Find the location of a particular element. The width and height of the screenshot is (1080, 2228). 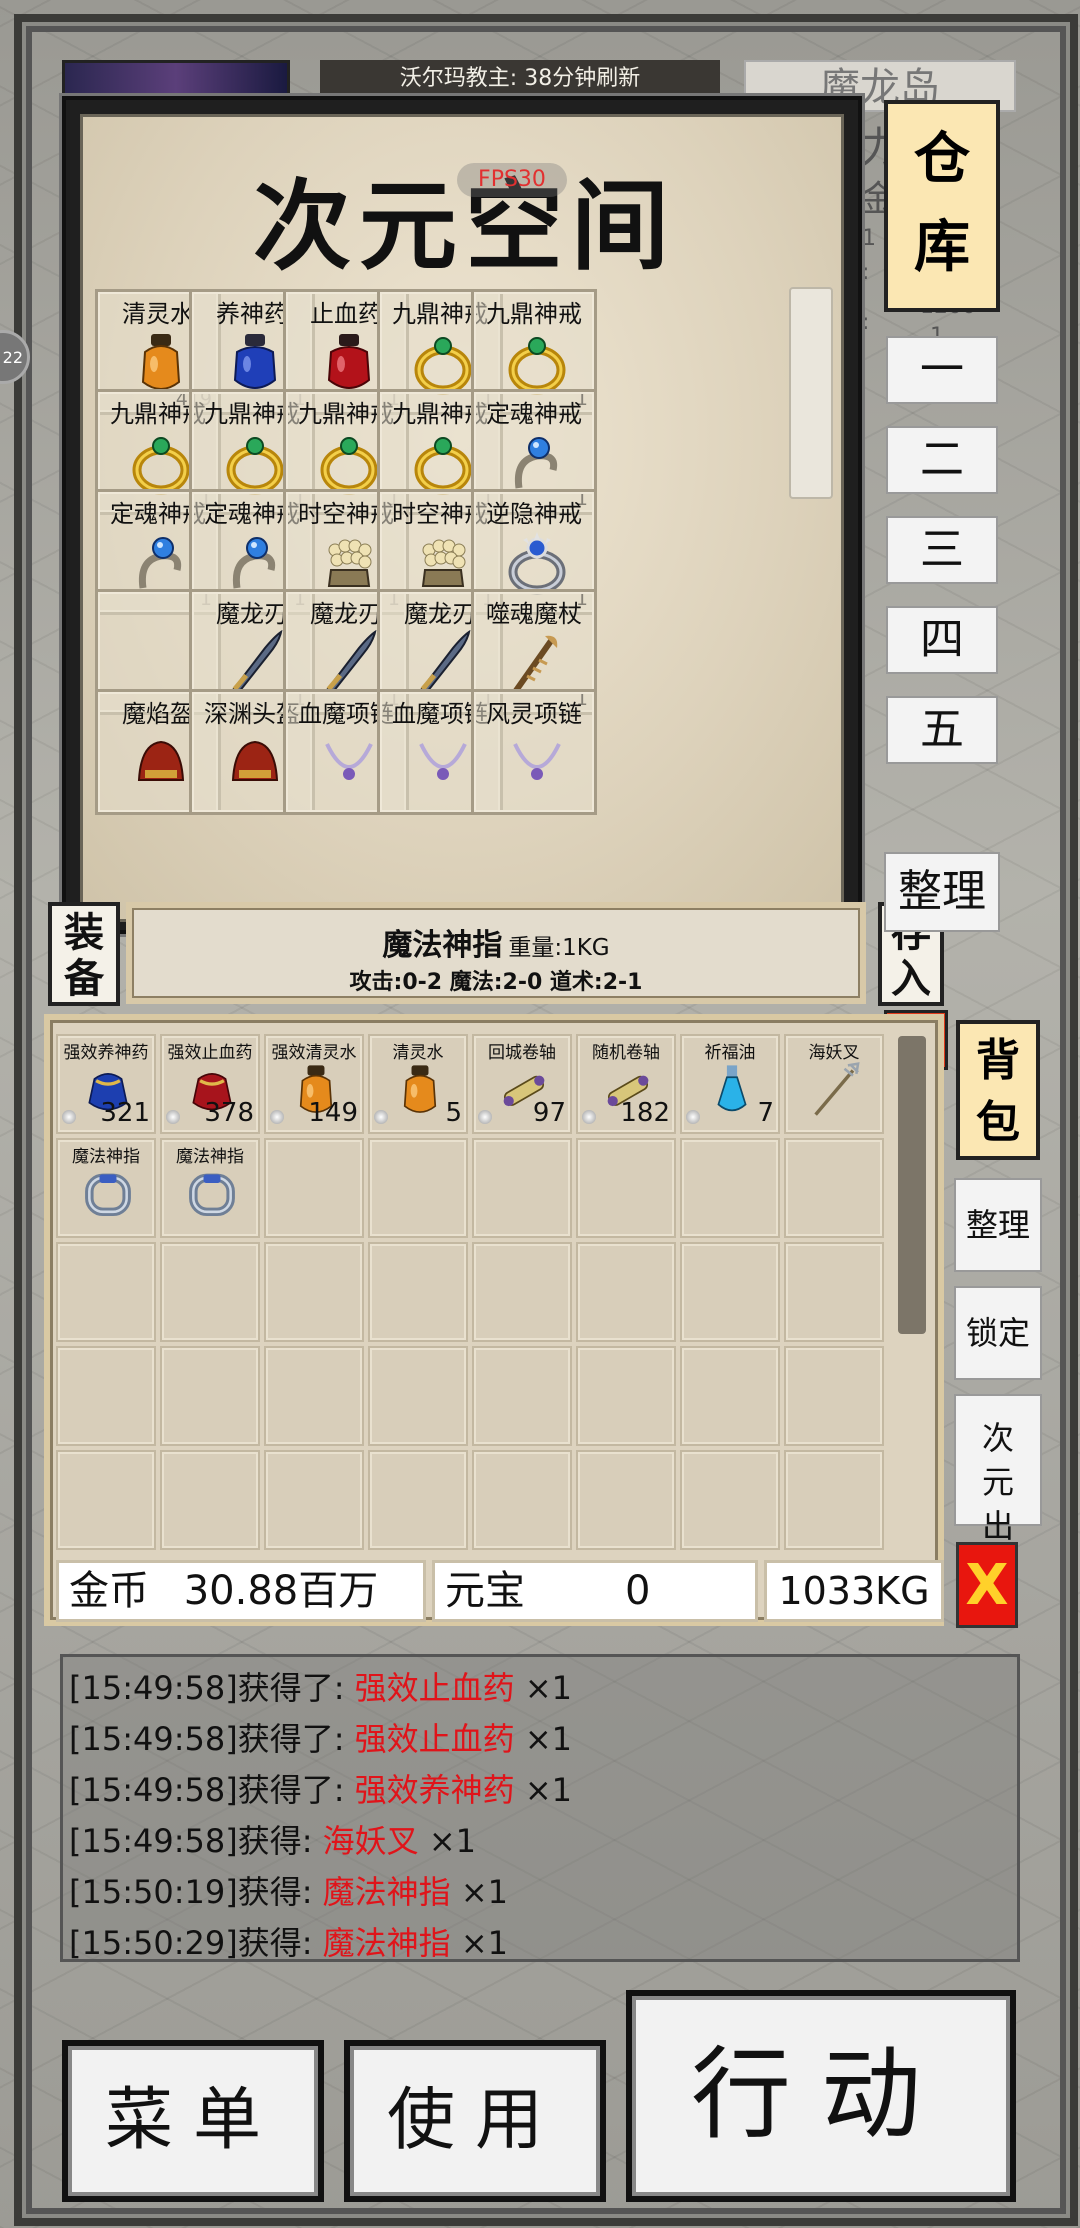

bag-scrollbar is located at coordinates (912, 1185).